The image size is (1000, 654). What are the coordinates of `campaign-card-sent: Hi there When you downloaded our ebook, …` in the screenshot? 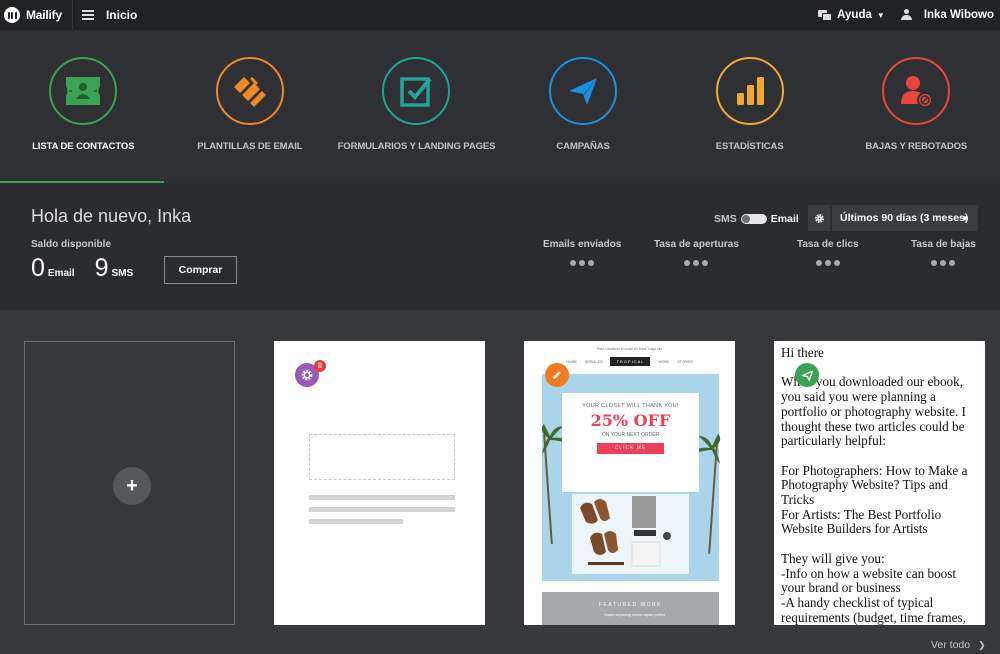 It's located at (879, 483).